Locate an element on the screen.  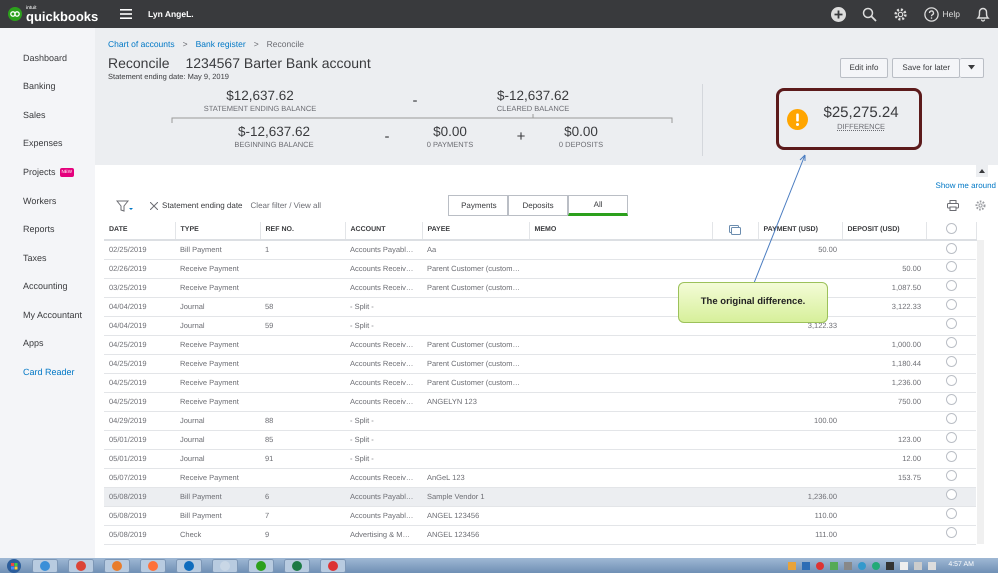
account-name: 1234567 Barter Bank account is located at coordinates (278, 62).